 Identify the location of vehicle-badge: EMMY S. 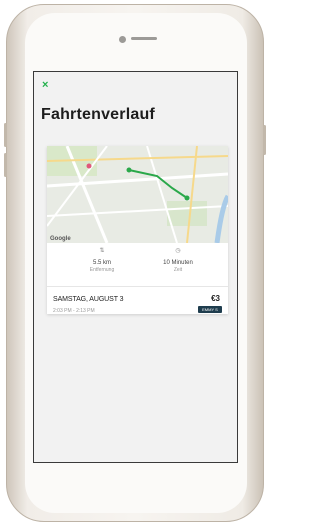
(210, 309).